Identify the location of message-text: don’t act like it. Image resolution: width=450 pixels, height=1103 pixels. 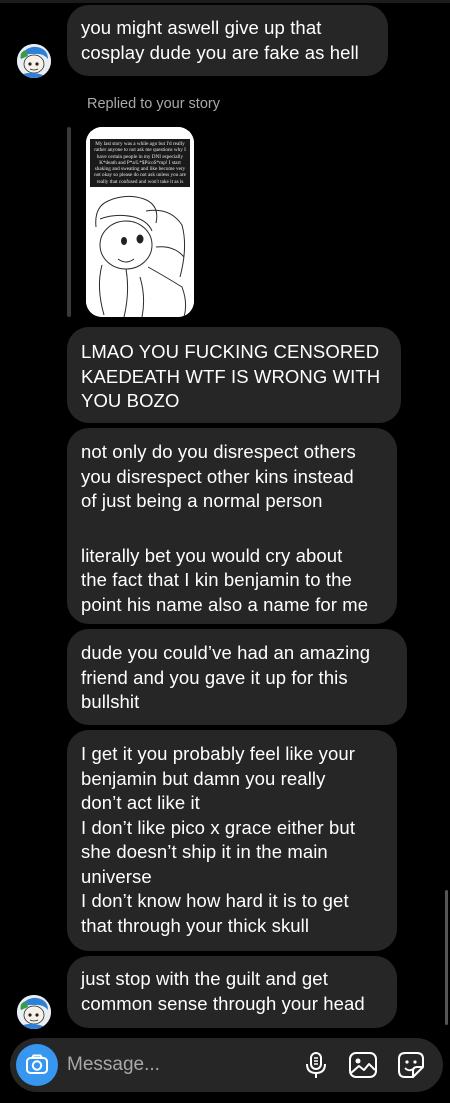
(140, 802).